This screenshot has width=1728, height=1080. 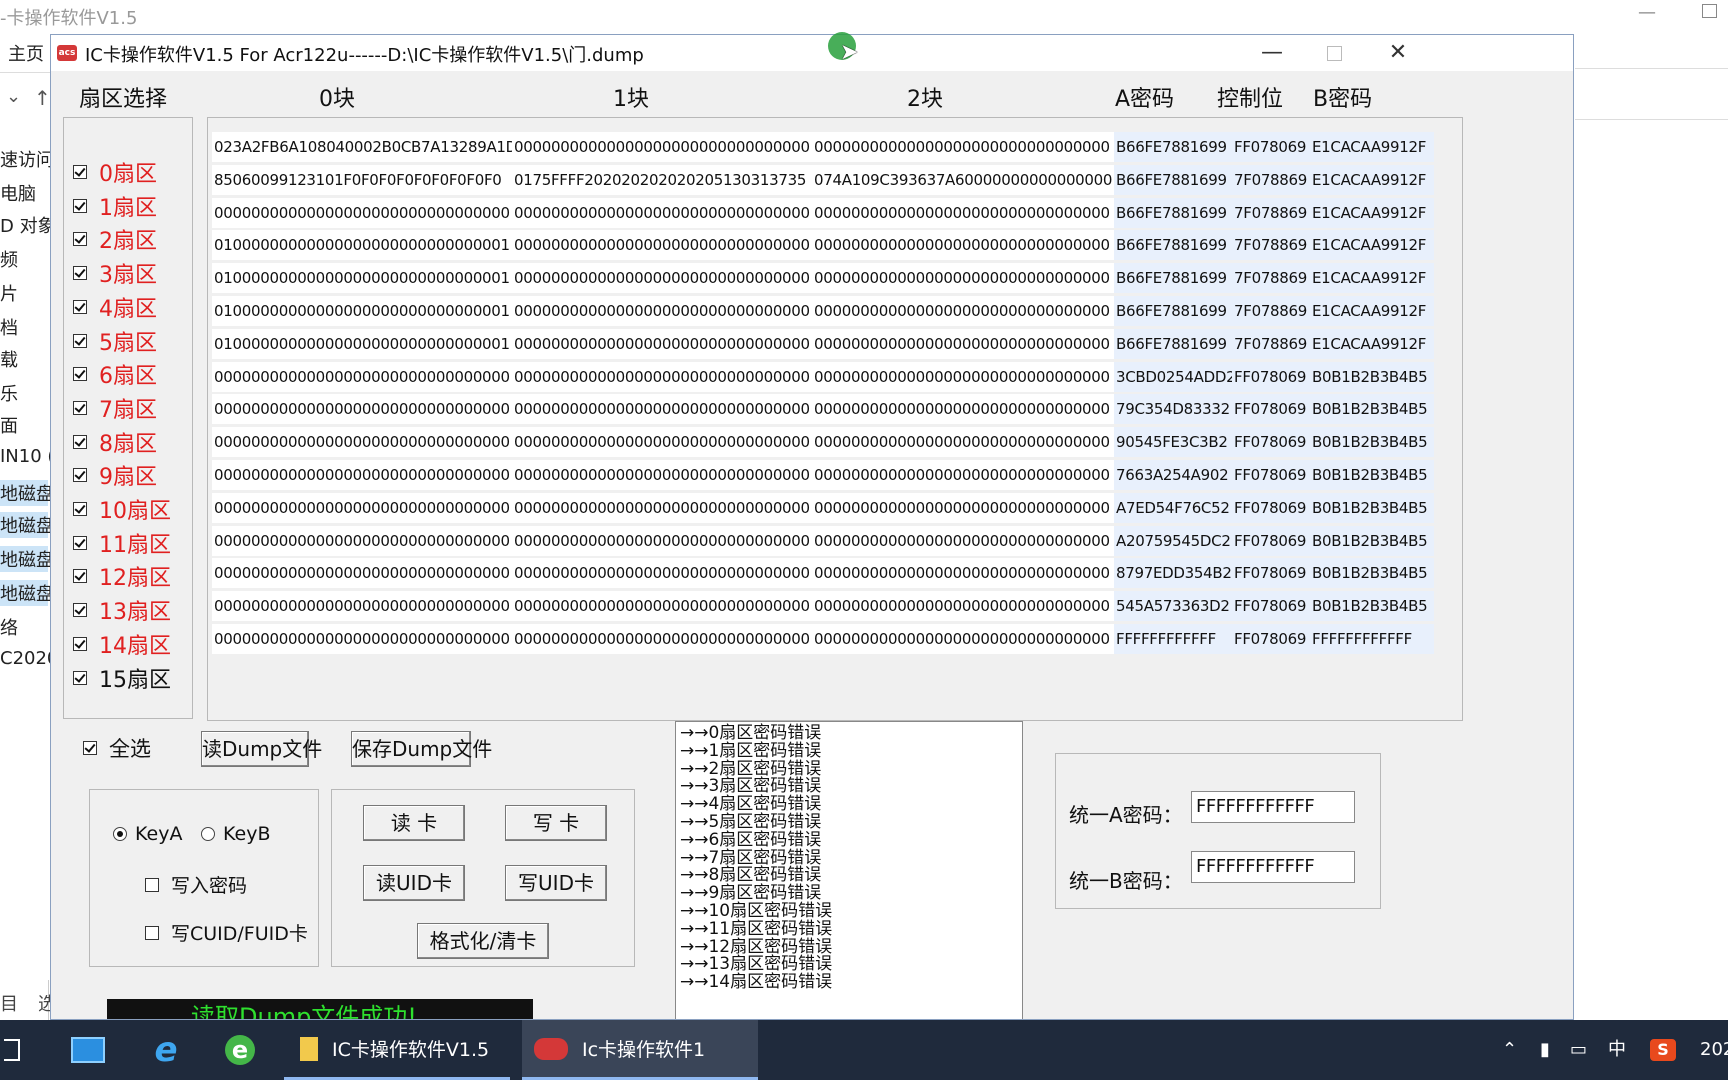 I want to click on read-dump-button: 读Dump文件, so click(x=261, y=749).